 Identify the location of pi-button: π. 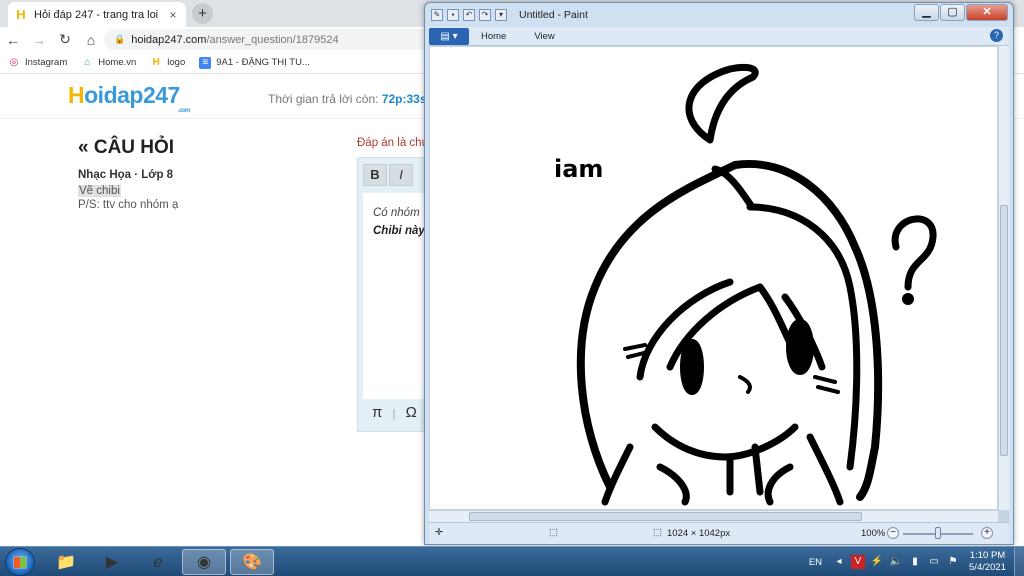
(377, 412).